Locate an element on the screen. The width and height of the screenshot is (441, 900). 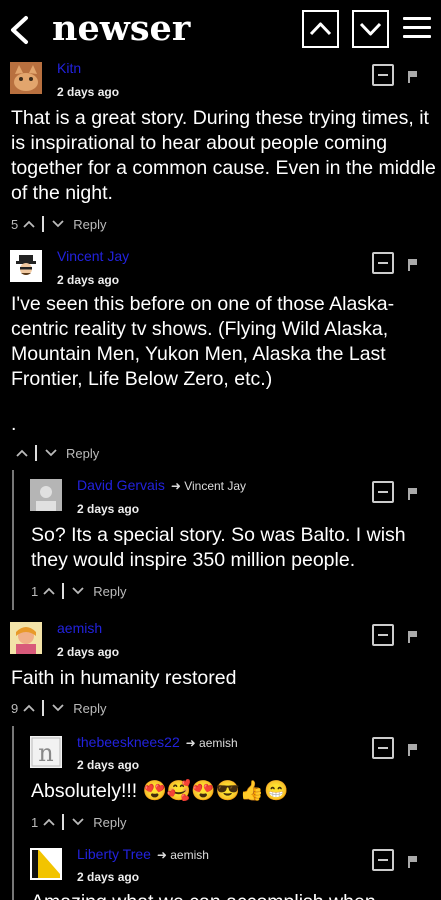
top-bar: newser is located at coordinates (220, 29).